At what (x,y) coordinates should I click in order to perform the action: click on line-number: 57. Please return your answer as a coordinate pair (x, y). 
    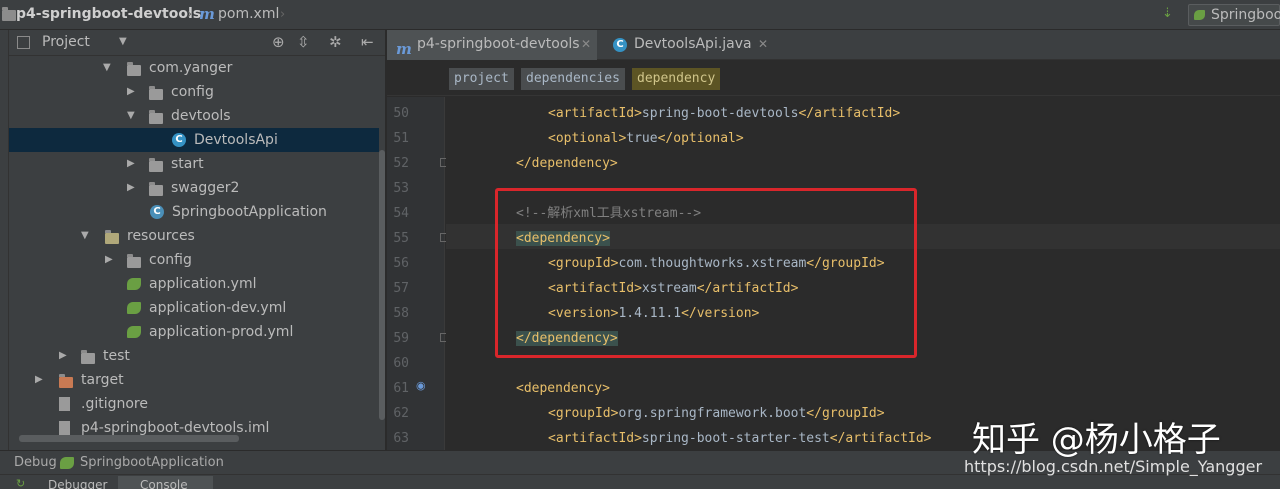
    Looking at the image, I should click on (401, 288).